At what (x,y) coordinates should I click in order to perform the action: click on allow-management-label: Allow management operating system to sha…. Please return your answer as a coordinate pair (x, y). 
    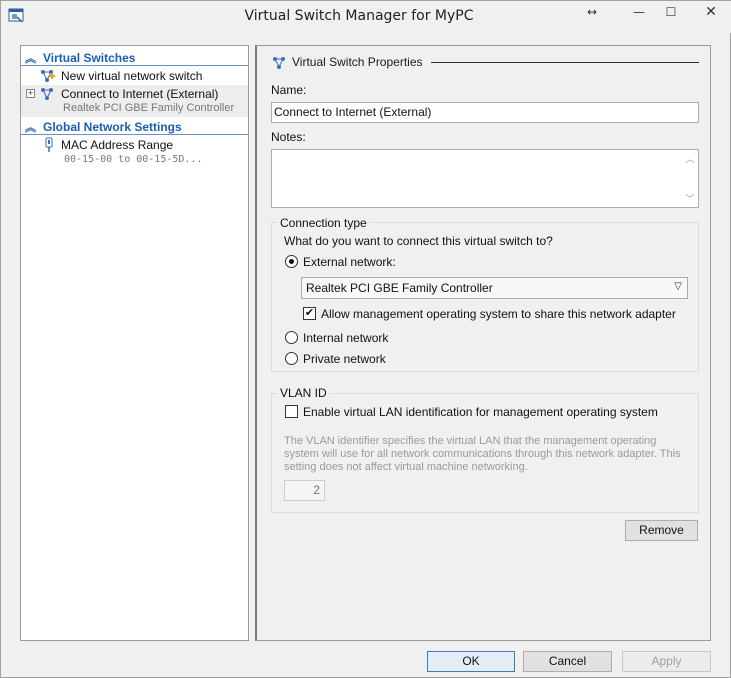
    Looking at the image, I should click on (498, 314).